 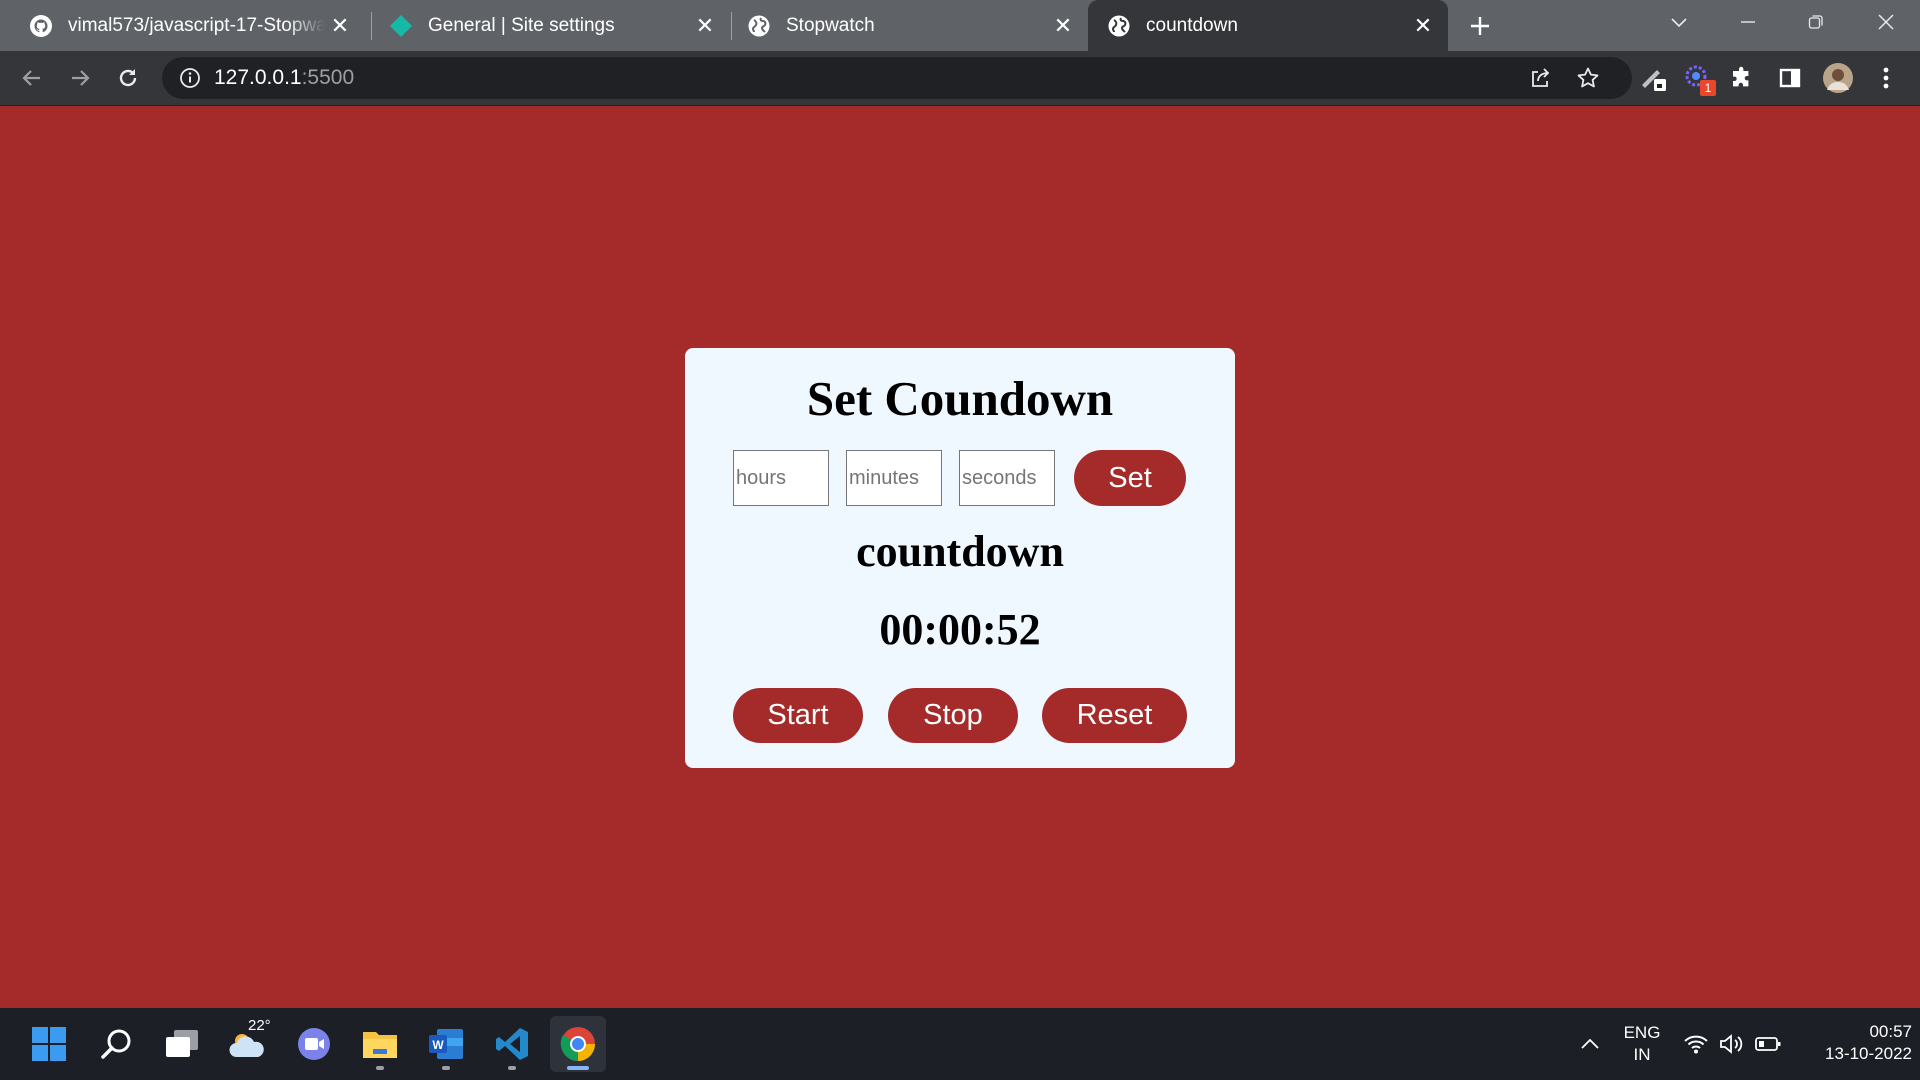 What do you see at coordinates (438, 1045) in the screenshot?
I see `svg-text: W` at bounding box center [438, 1045].